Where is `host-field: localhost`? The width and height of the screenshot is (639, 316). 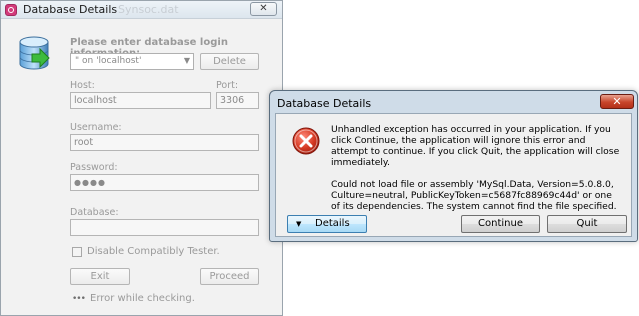 host-field: localhost is located at coordinates (140, 100).